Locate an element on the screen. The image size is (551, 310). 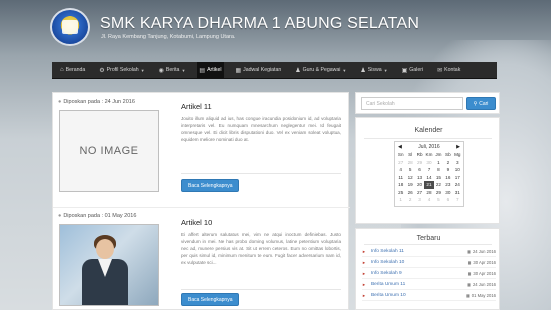
latest-item-date-text: 01 May 2016 is located at coordinates (483, 295).